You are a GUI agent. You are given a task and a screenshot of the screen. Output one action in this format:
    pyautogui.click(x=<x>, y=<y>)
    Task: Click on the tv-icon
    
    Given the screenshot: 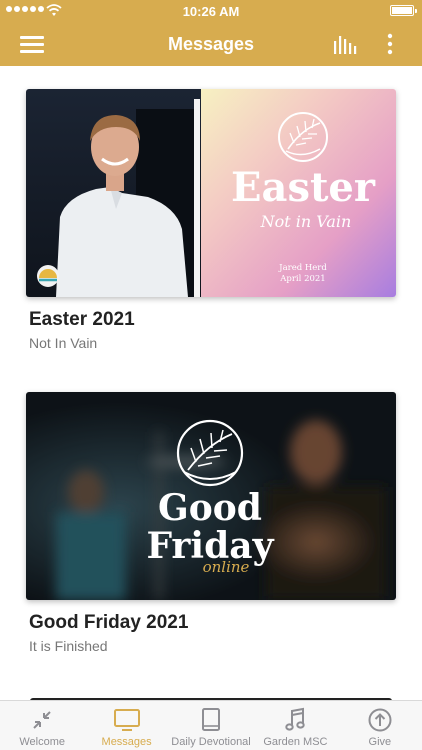 What is the action you would take?
    pyautogui.click(x=126, y=720)
    